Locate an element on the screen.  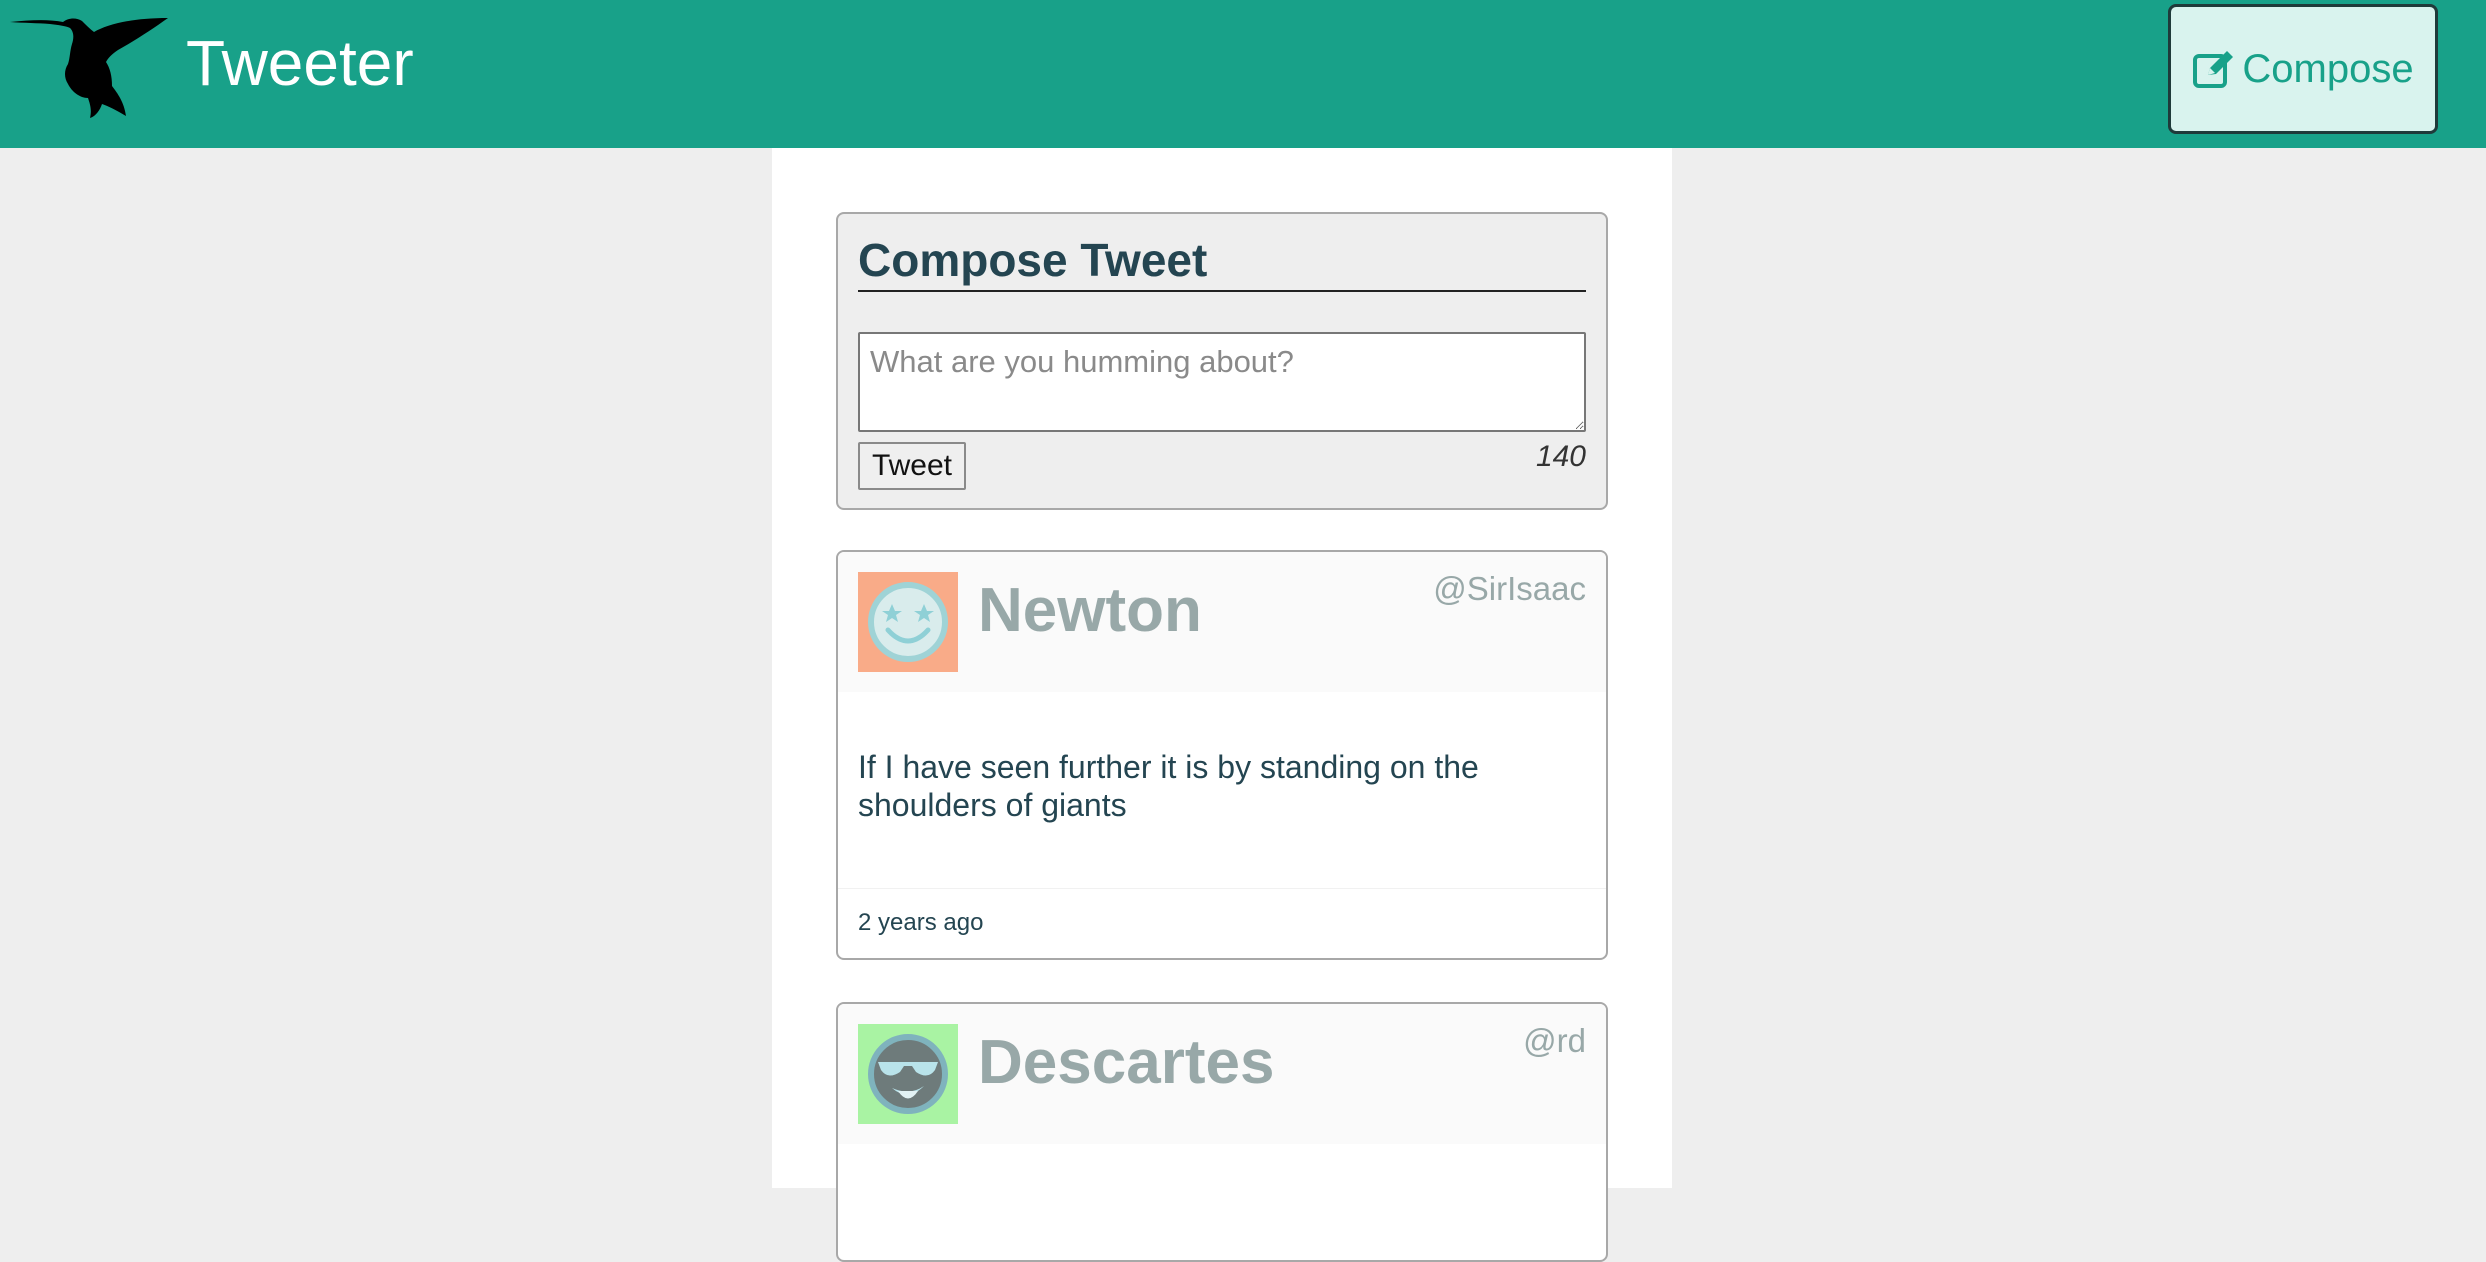
tweet-footer: 2 years ago is located at coordinates (1222, 923).